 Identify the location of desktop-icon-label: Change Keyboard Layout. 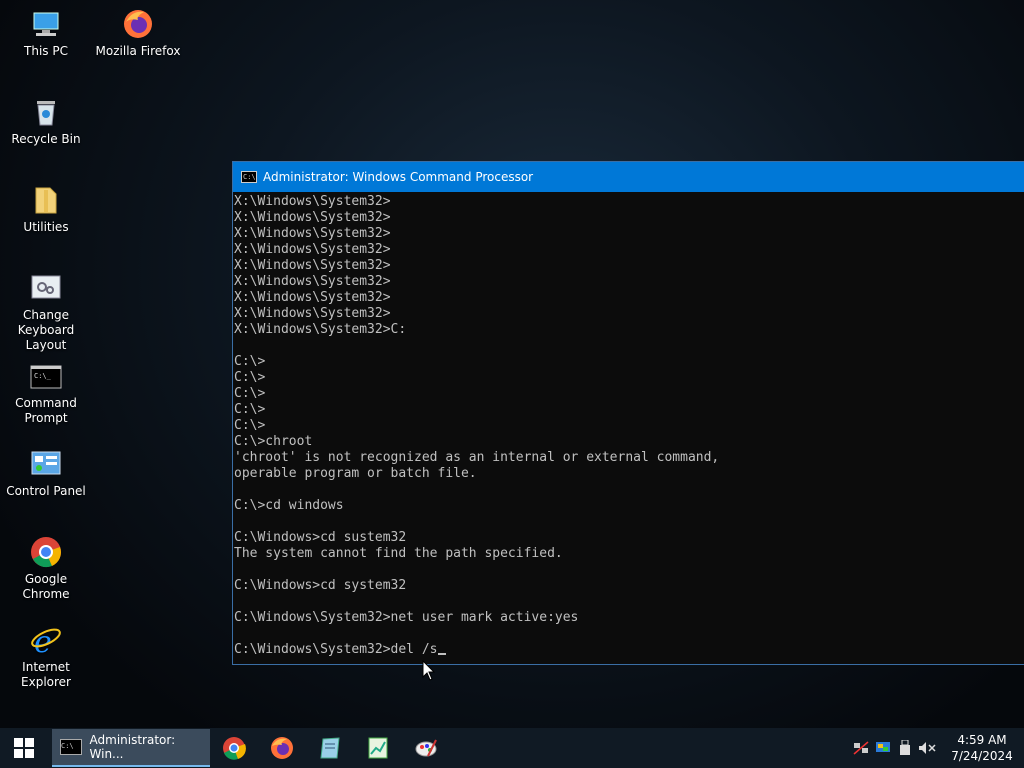
(46, 330).